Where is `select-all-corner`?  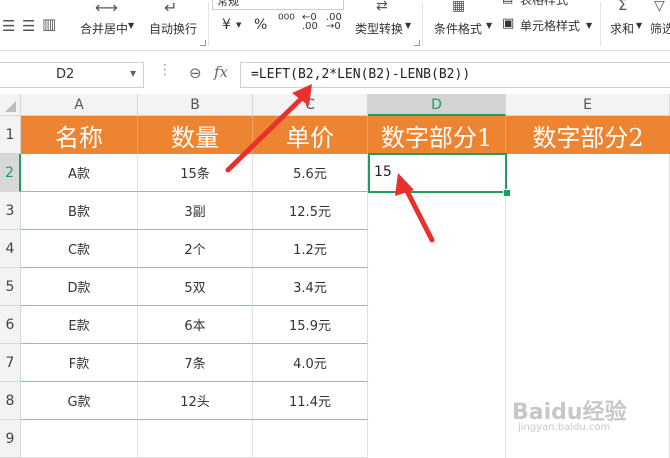
select-all-corner is located at coordinates (10, 105).